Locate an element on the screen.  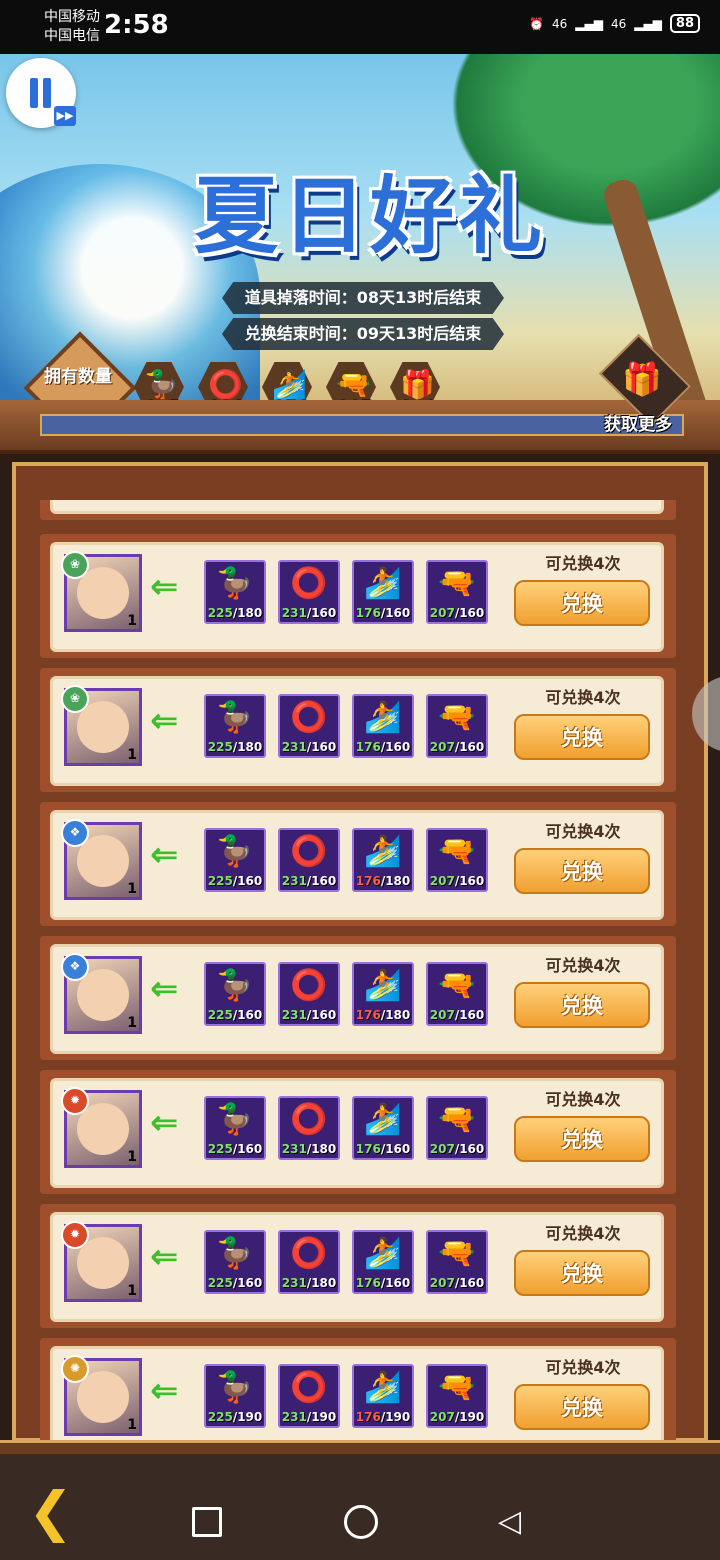
gift-box-icon: 🎁 is located at coordinates (642, 379).